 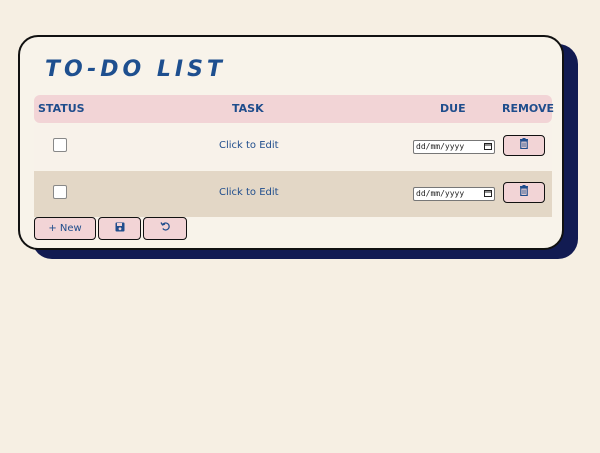 I want to click on reset-button, so click(x=165, y=228).